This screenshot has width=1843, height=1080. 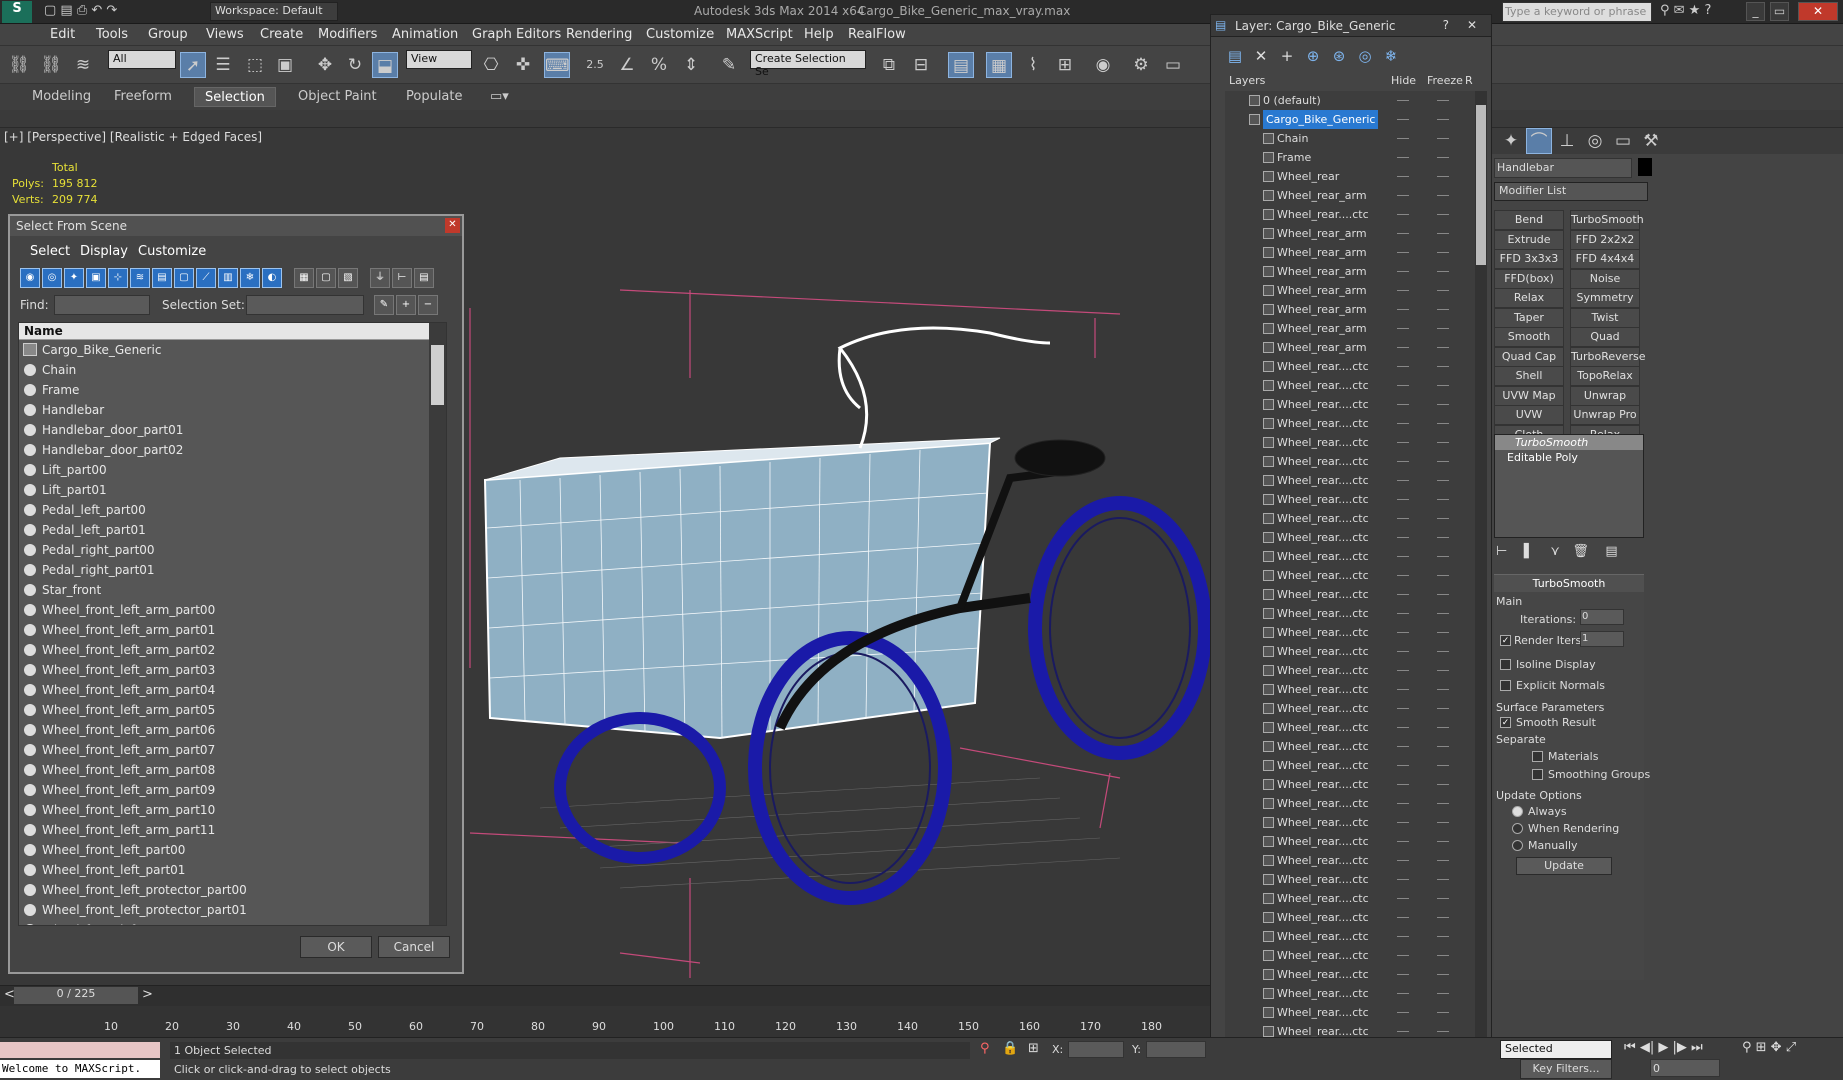 What do you see at coordinates (1651, 141) in the screenshot?
I see `utilities-tab-icon: ⚒` at bounding box center [1651, 141].